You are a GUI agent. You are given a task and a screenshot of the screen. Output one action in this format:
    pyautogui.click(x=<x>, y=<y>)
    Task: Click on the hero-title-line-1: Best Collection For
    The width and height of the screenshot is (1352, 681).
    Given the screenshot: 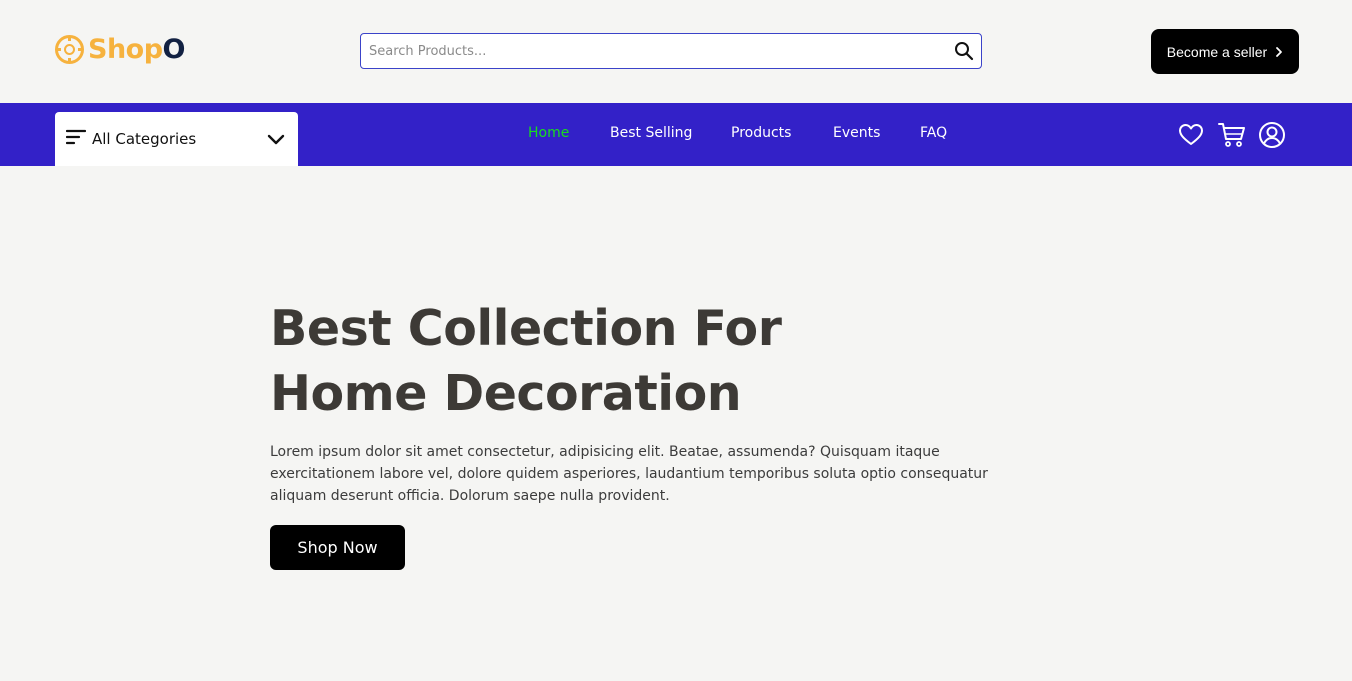 What is the action you would take?
    pyautogui.click(x=526, y=328)
    